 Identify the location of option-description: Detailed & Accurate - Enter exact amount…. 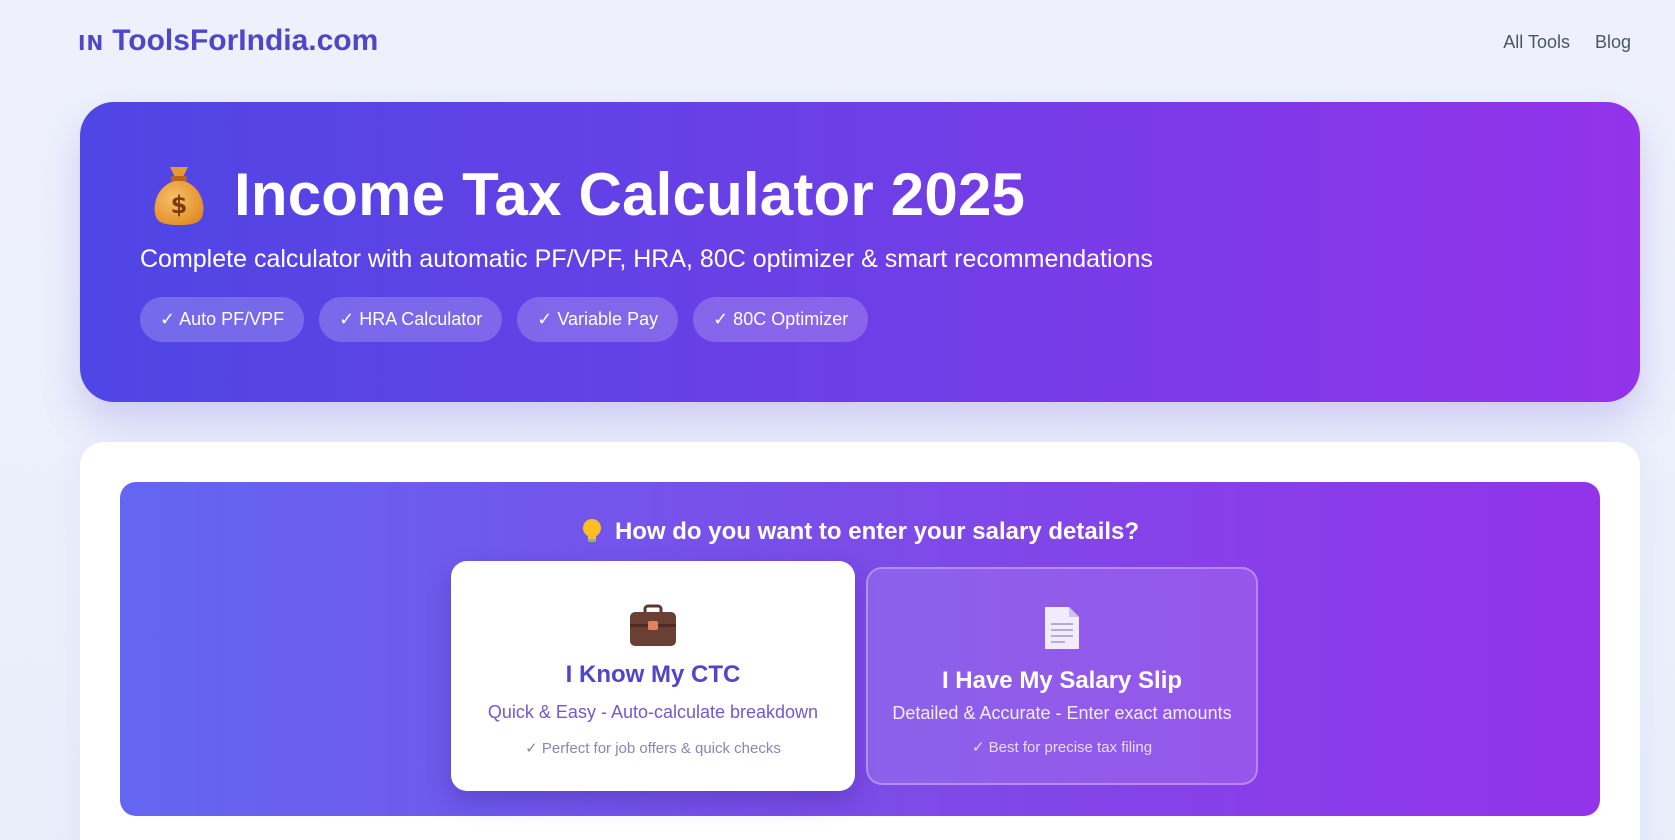
(1062, 713).